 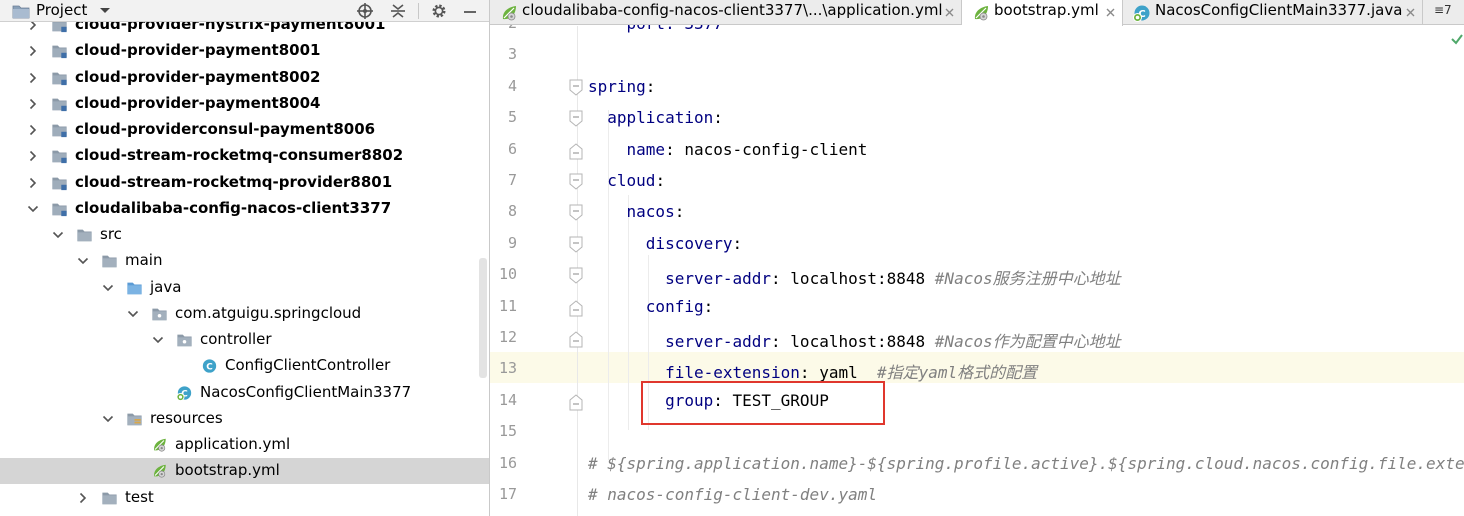 I want to click on tree-item-label: cloud-providerconsul-payment8006, so click(x=225, y=129).